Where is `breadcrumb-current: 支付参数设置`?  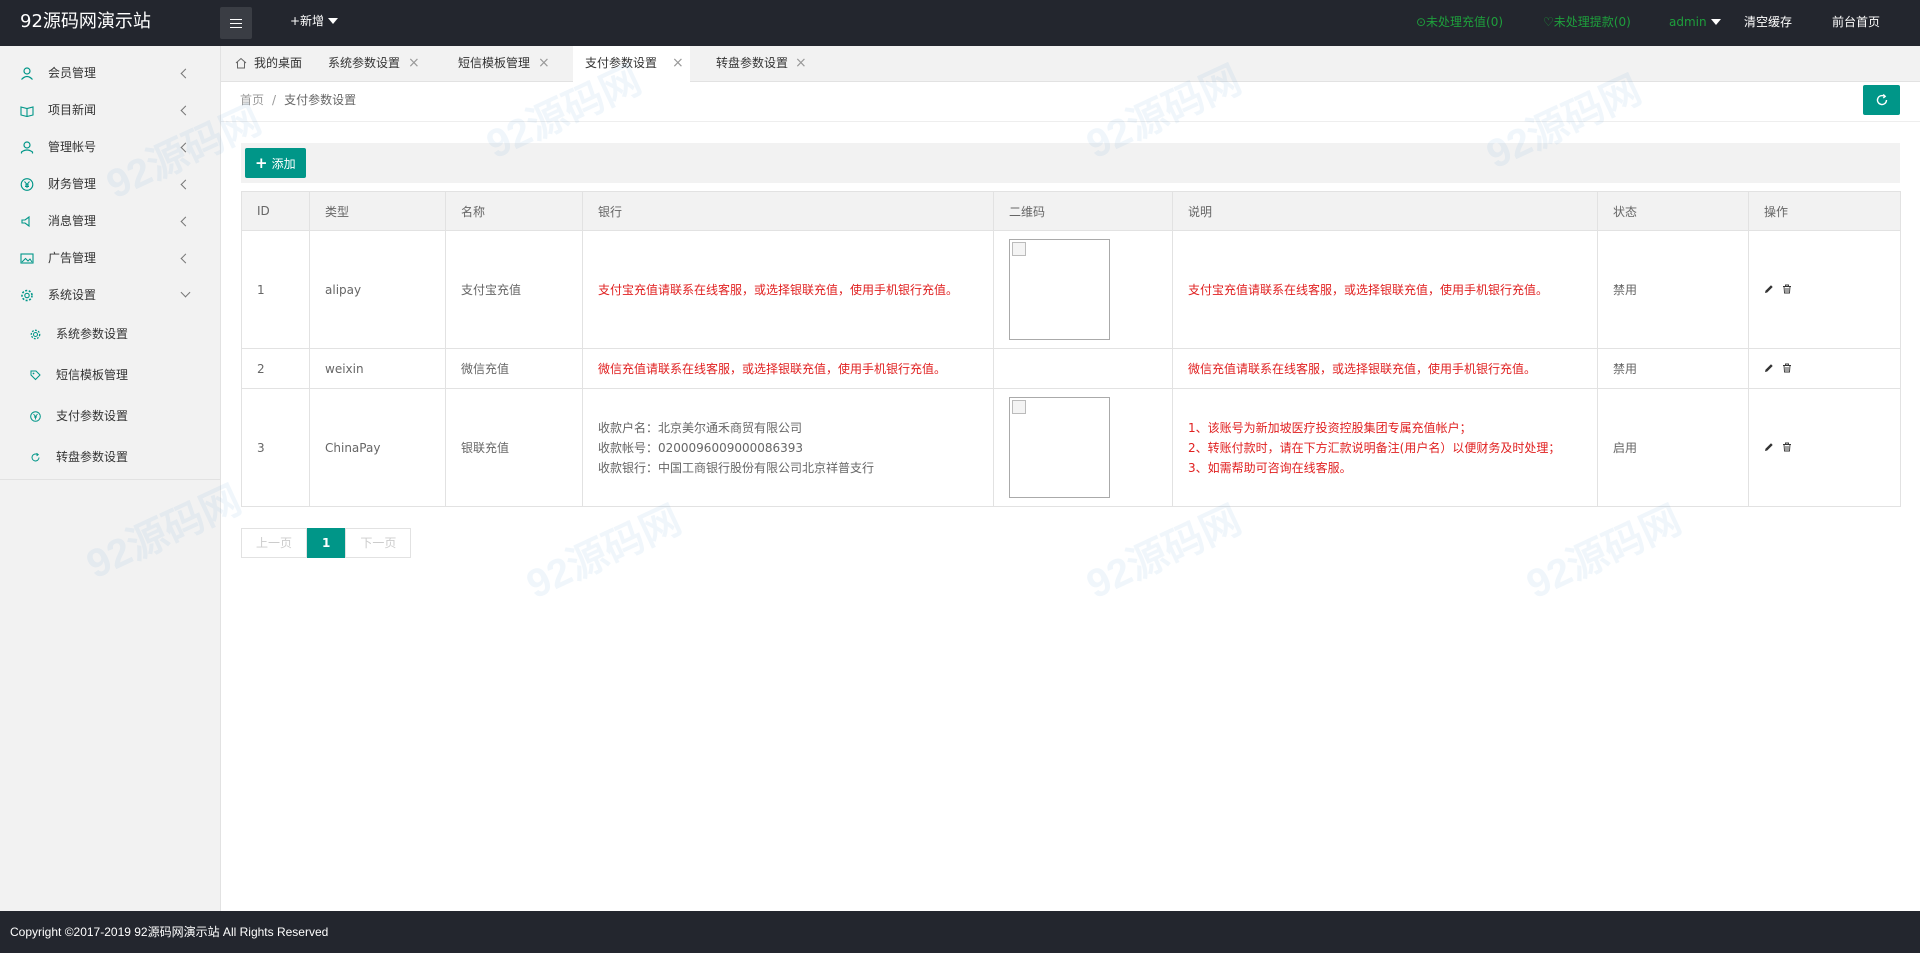
breadcrumb-current: 支付参数设置 is located at coordinates (320, 100).